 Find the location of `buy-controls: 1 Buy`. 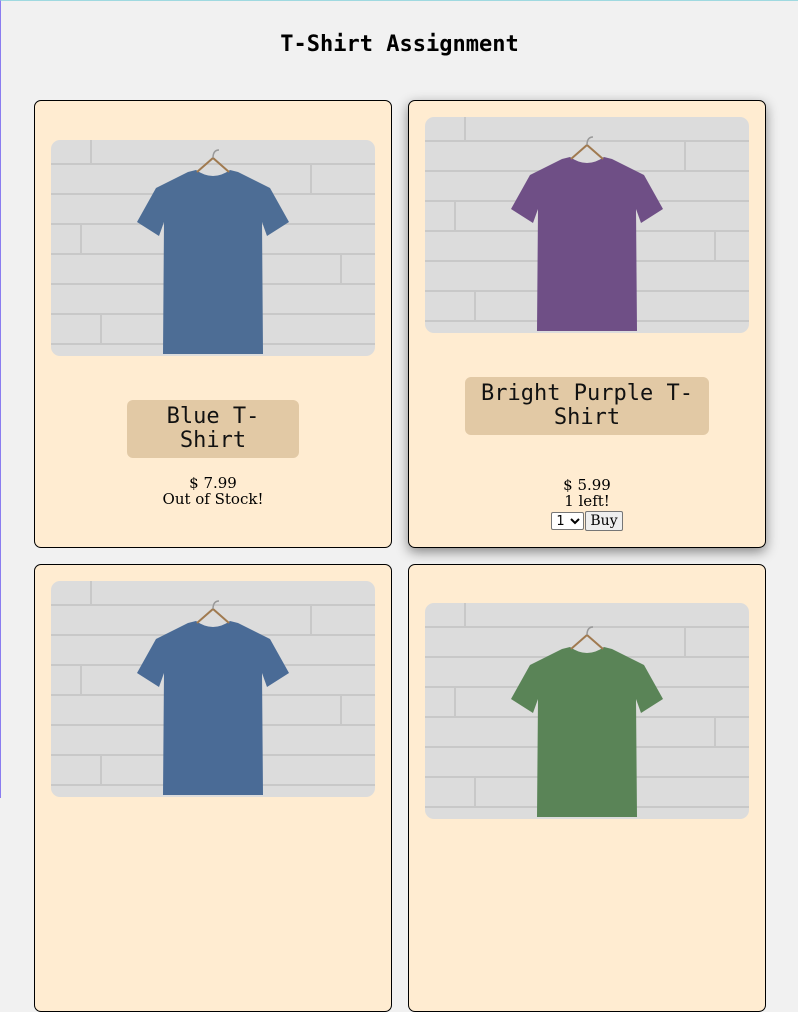

buy-controls: 1 Buy is located at coordinates (587, 521).